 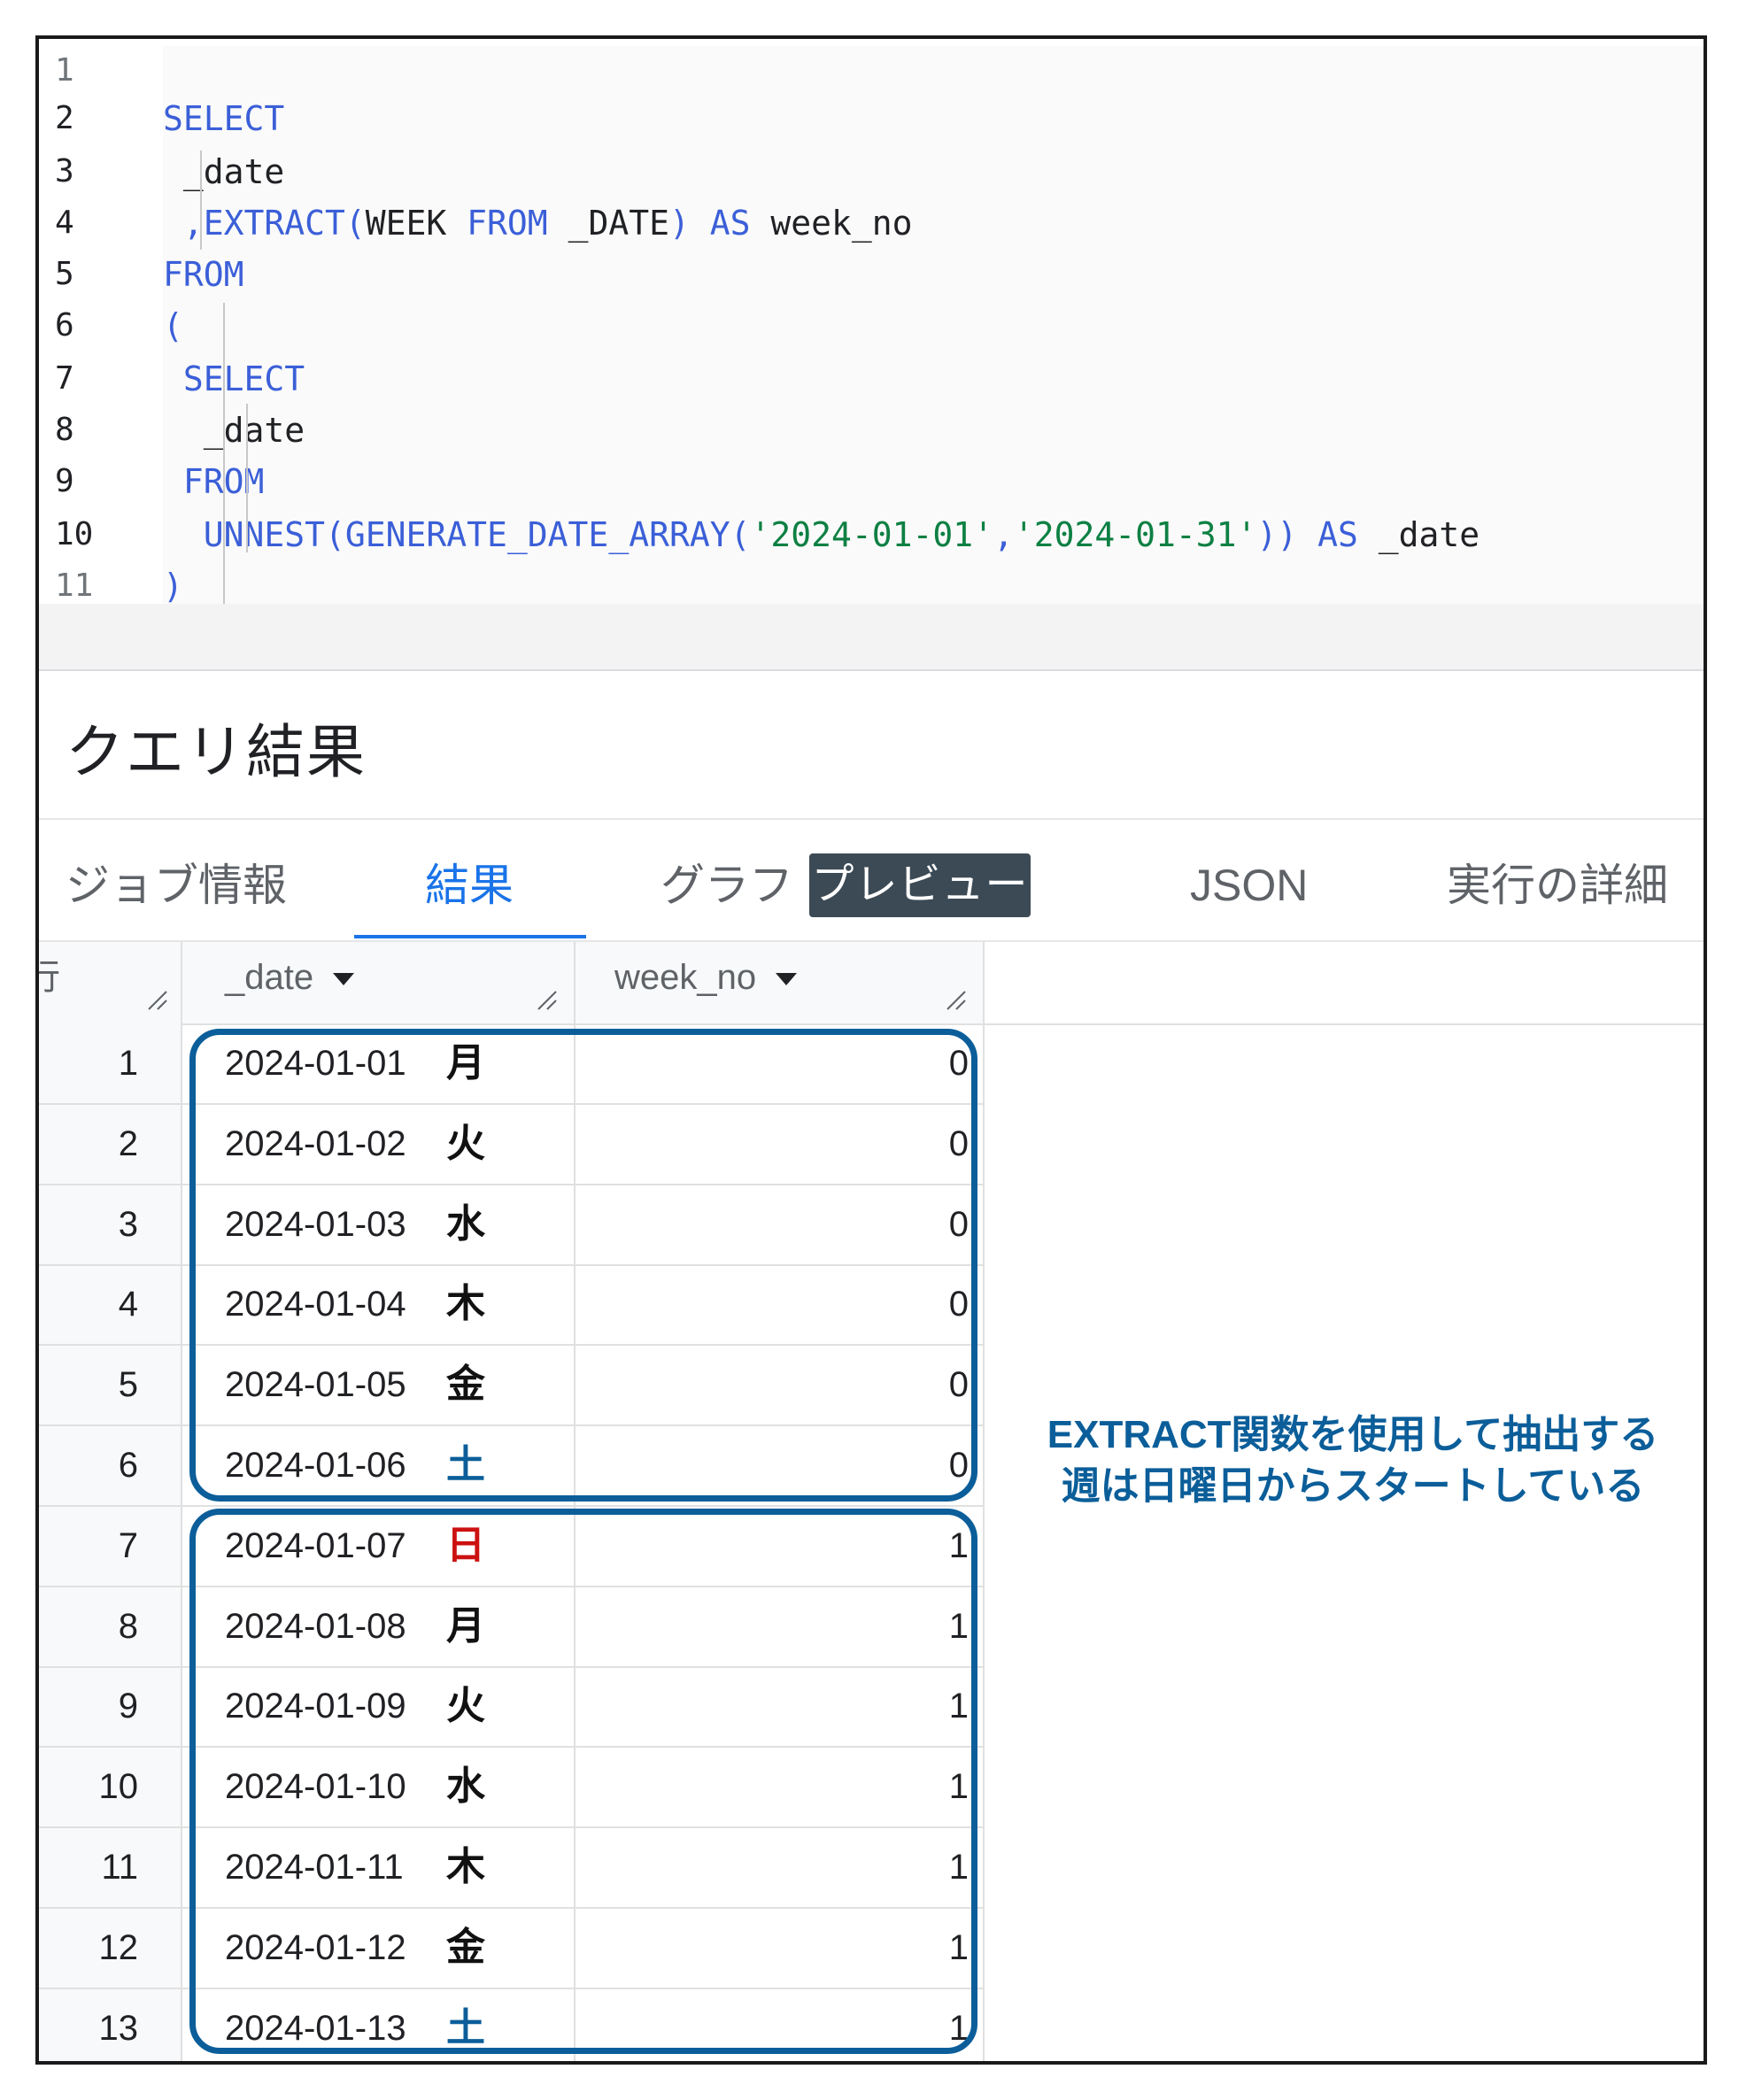 I want to click on row-number: 1, so click(x=128, y=1063).